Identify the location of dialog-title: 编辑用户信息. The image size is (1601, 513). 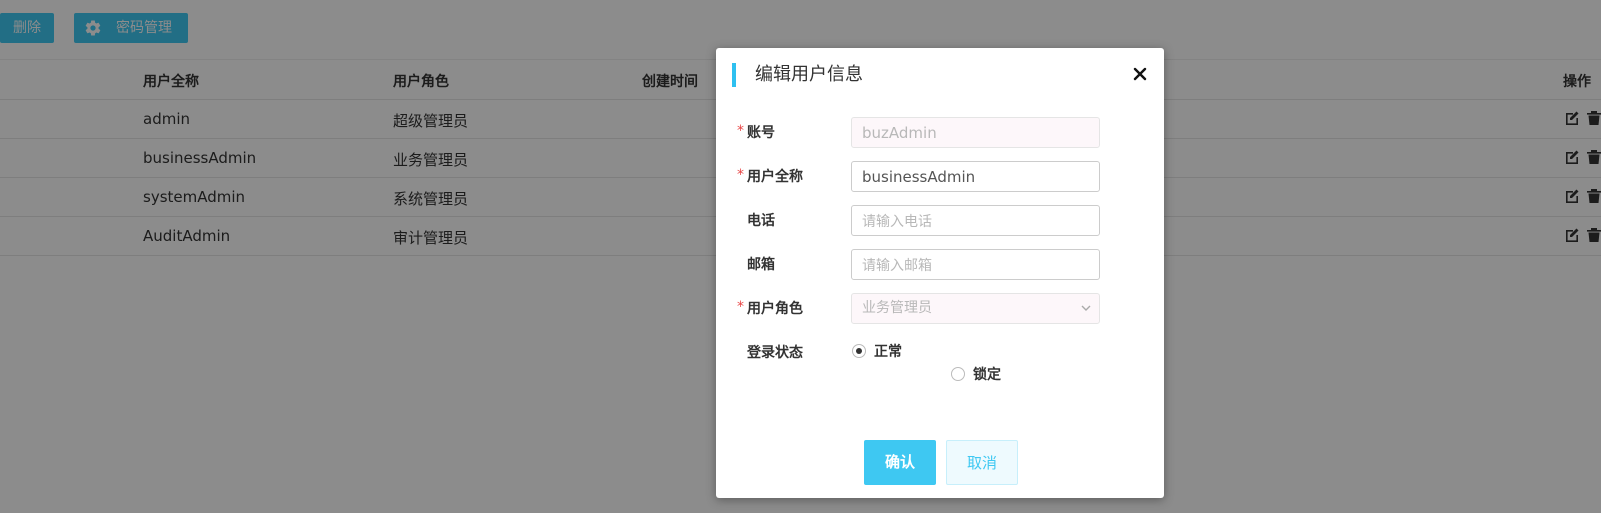
(809, 74).